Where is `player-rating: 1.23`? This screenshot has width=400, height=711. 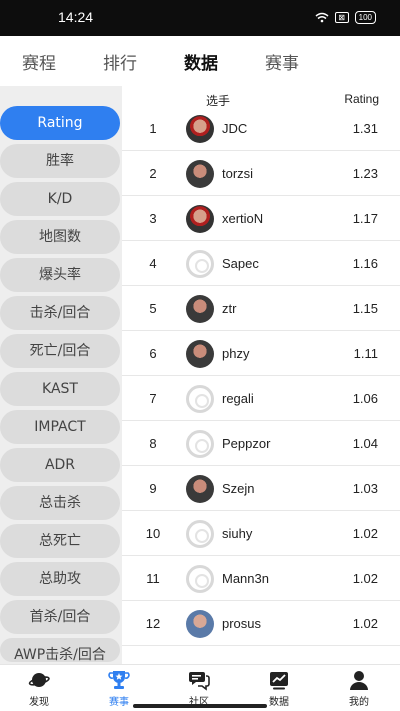
player-rating: 1.23 is located at coordinates (365, 173).